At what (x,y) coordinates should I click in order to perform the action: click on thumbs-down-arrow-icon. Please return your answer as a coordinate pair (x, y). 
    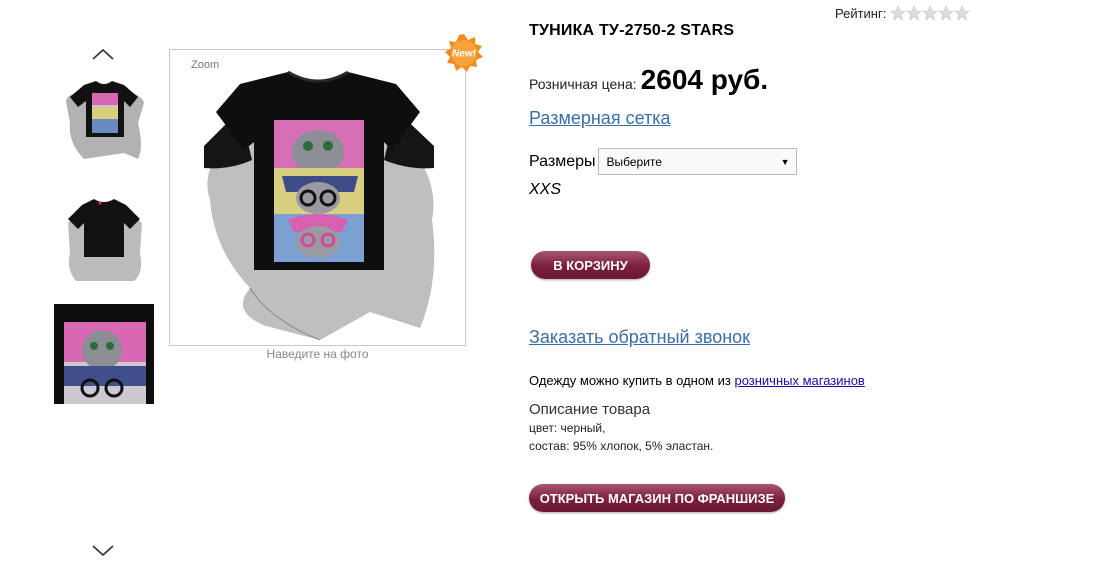
    Looking at the image, I should click on (103, 551).